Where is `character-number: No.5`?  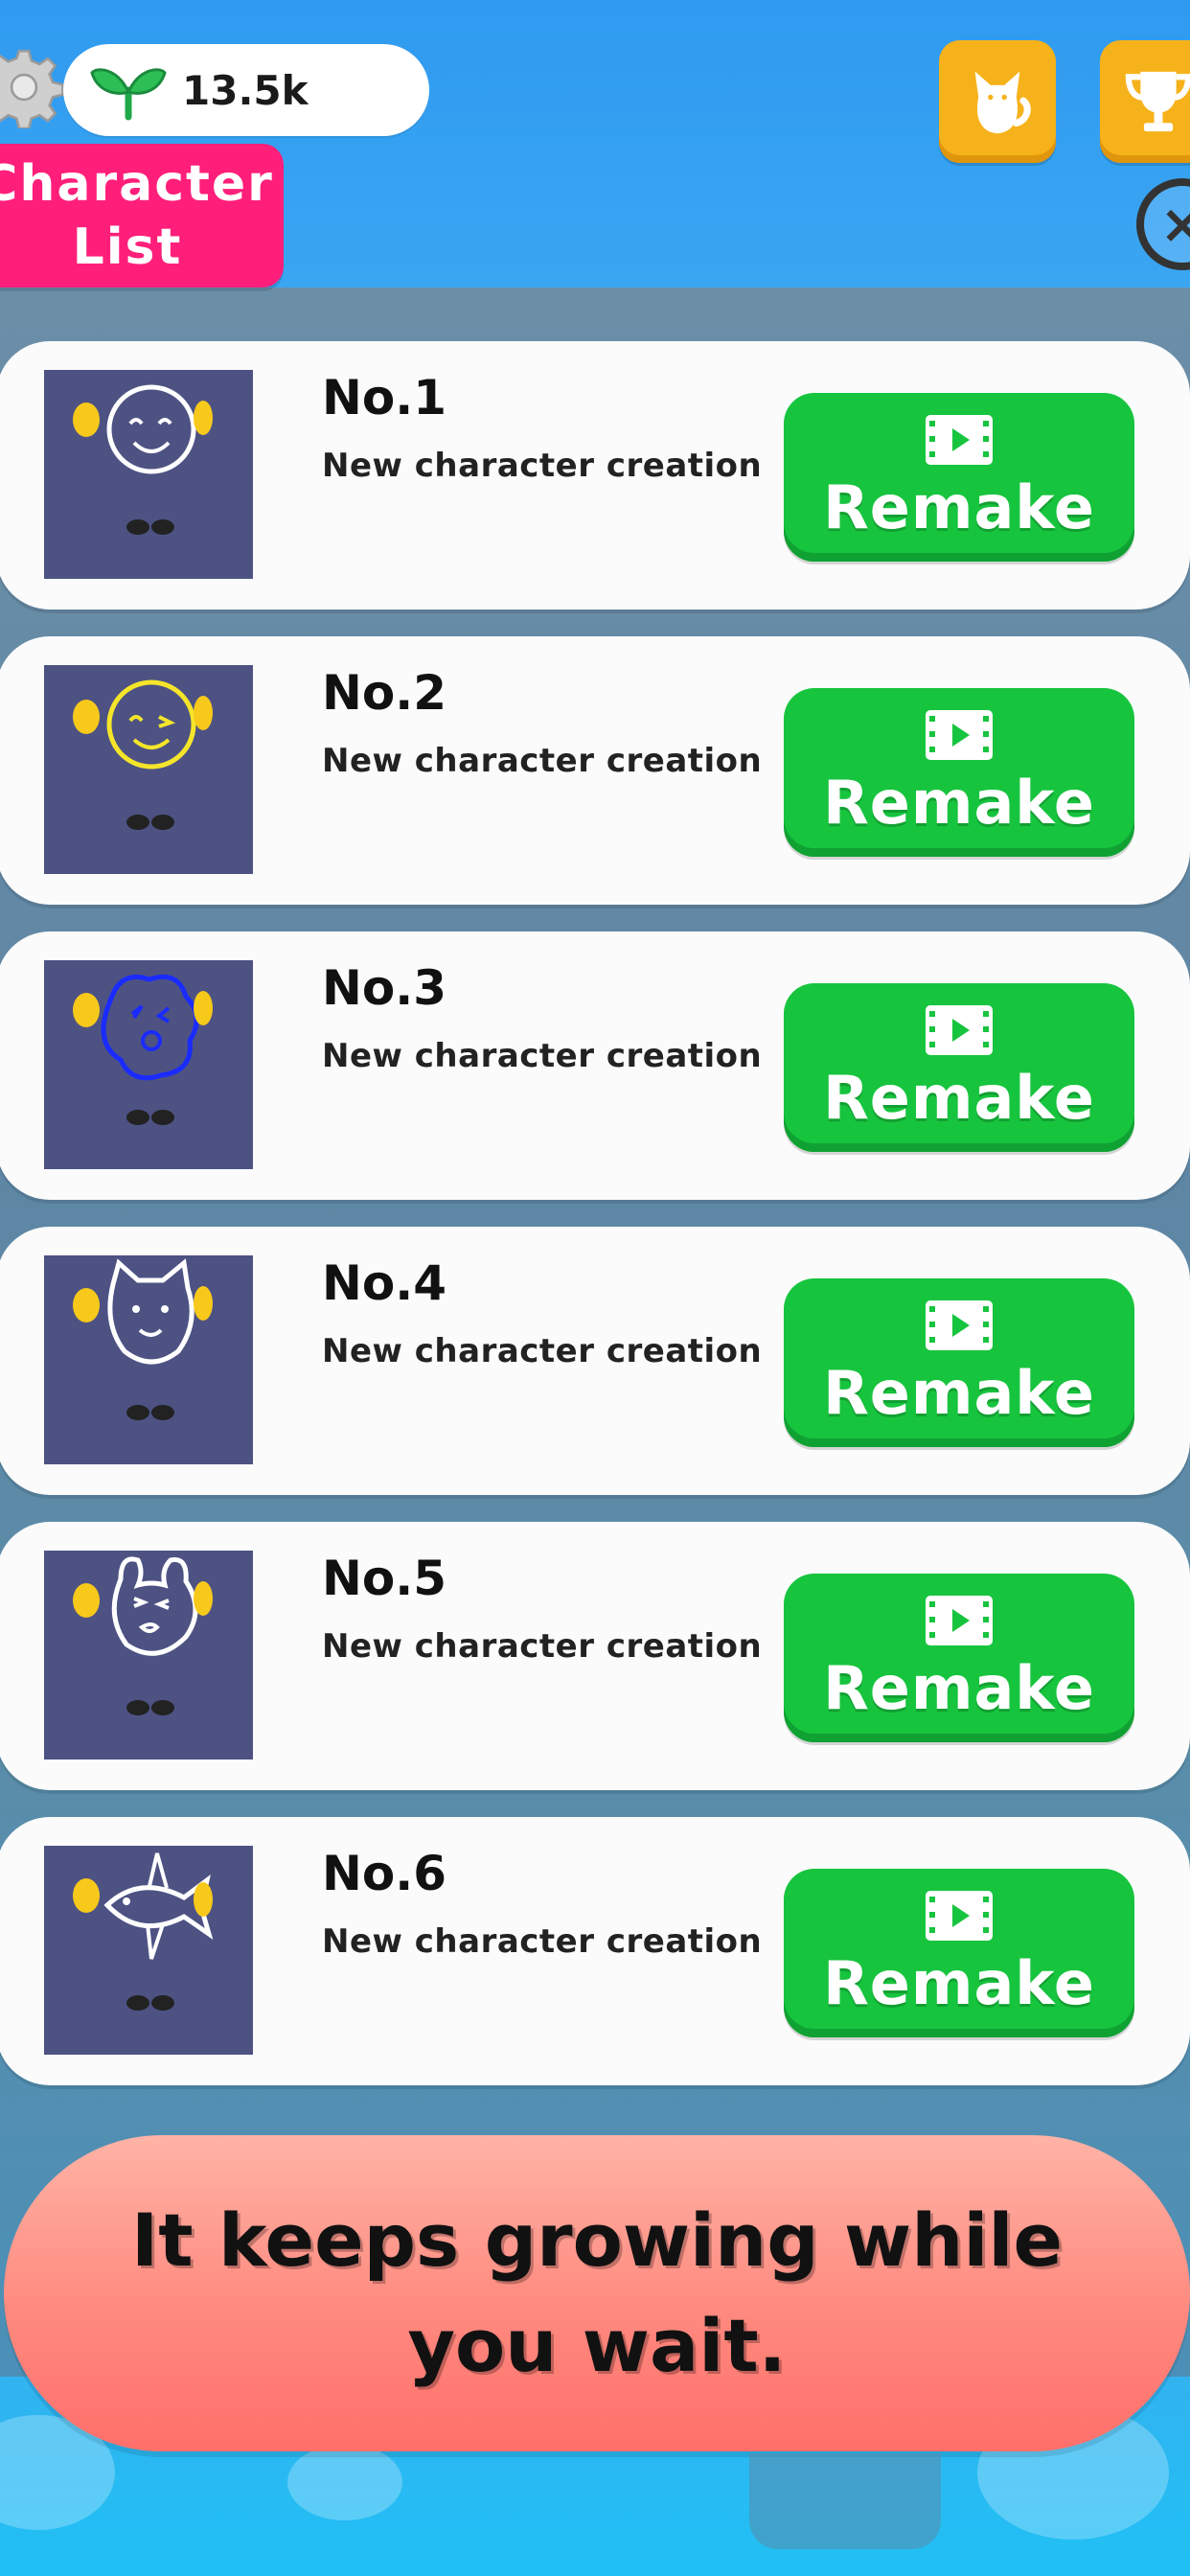 character-number: No.5 is located at coordinates (384, 1578).